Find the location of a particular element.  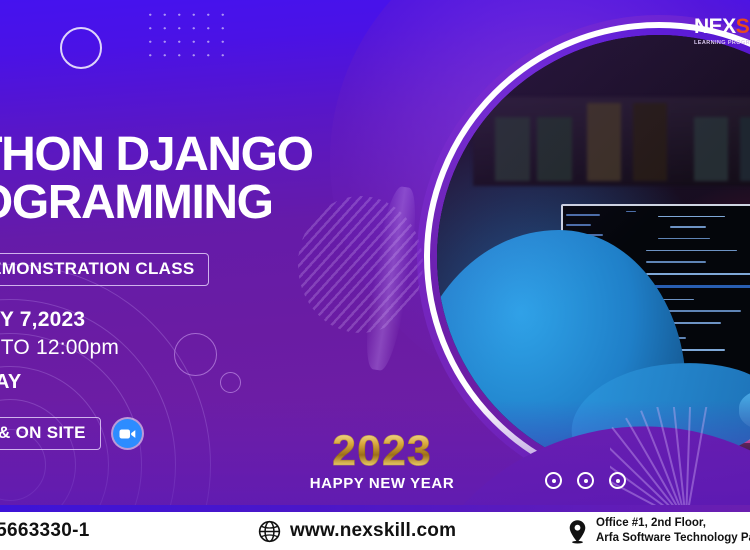

new-year-year: 2023 is located at coordinates (382, 451).